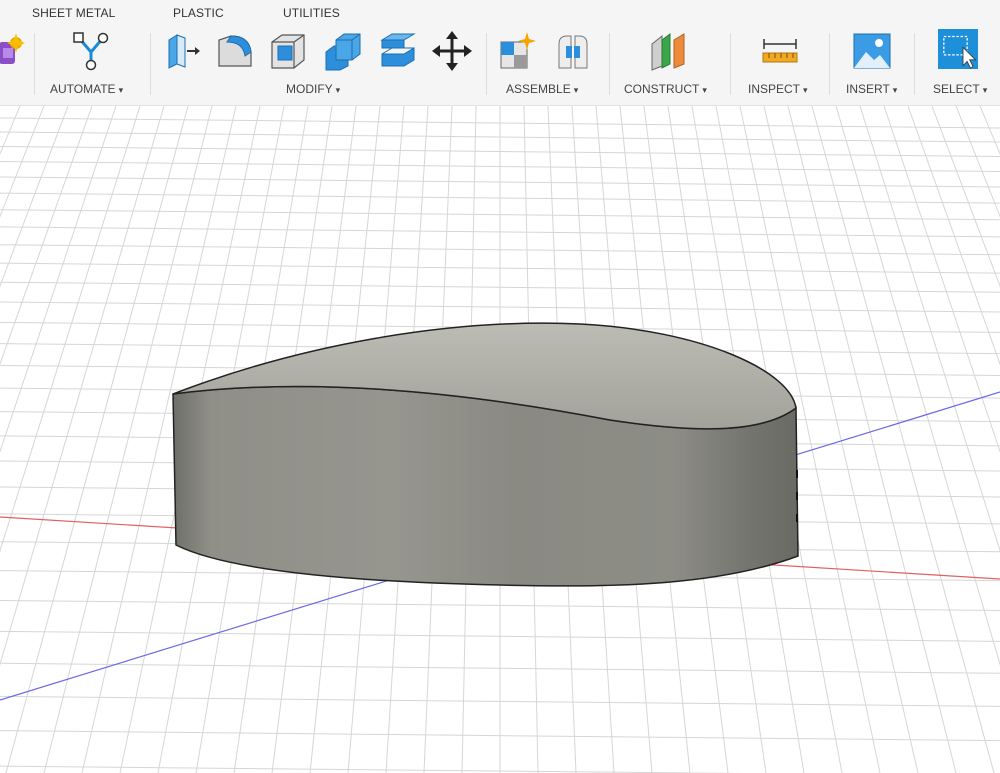  I want to click on automate-label: AUTOMATE, so click(83, 89).